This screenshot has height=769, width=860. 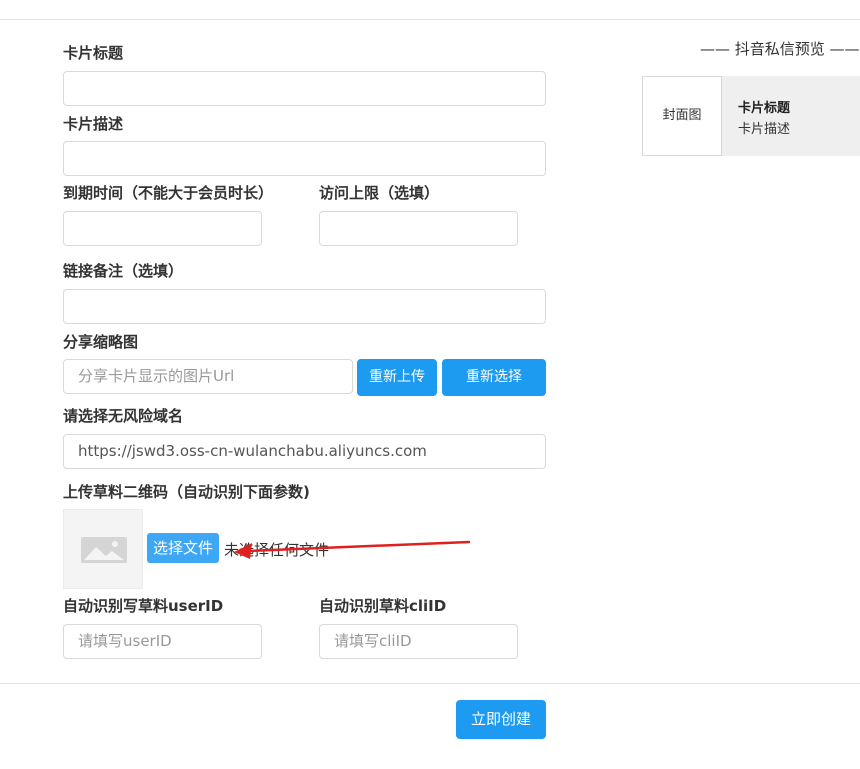 I want to click on link-note-label: 链接备注（选填）, so click(x=123, y=271).